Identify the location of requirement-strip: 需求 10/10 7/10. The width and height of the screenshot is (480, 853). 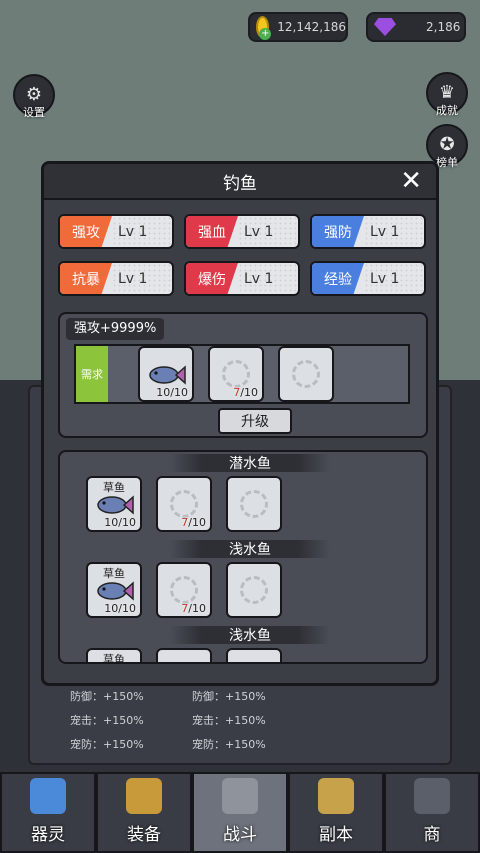
(242, 374).